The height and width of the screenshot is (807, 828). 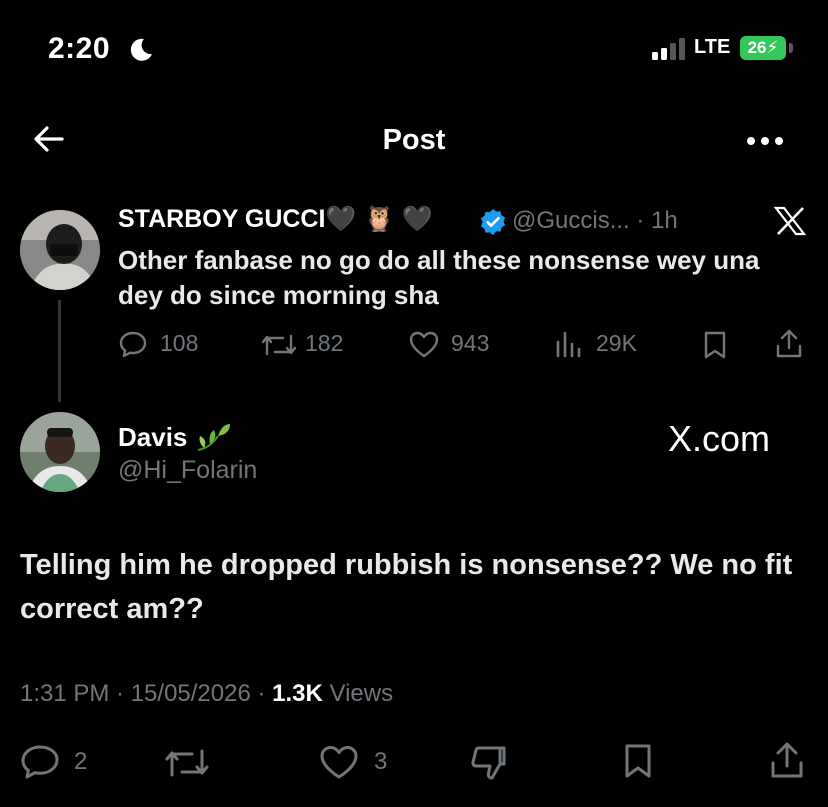 What do you see at coordinates (59, 351) in the screenshot?
I see `thread-connector` at bounding box center [59, 351].